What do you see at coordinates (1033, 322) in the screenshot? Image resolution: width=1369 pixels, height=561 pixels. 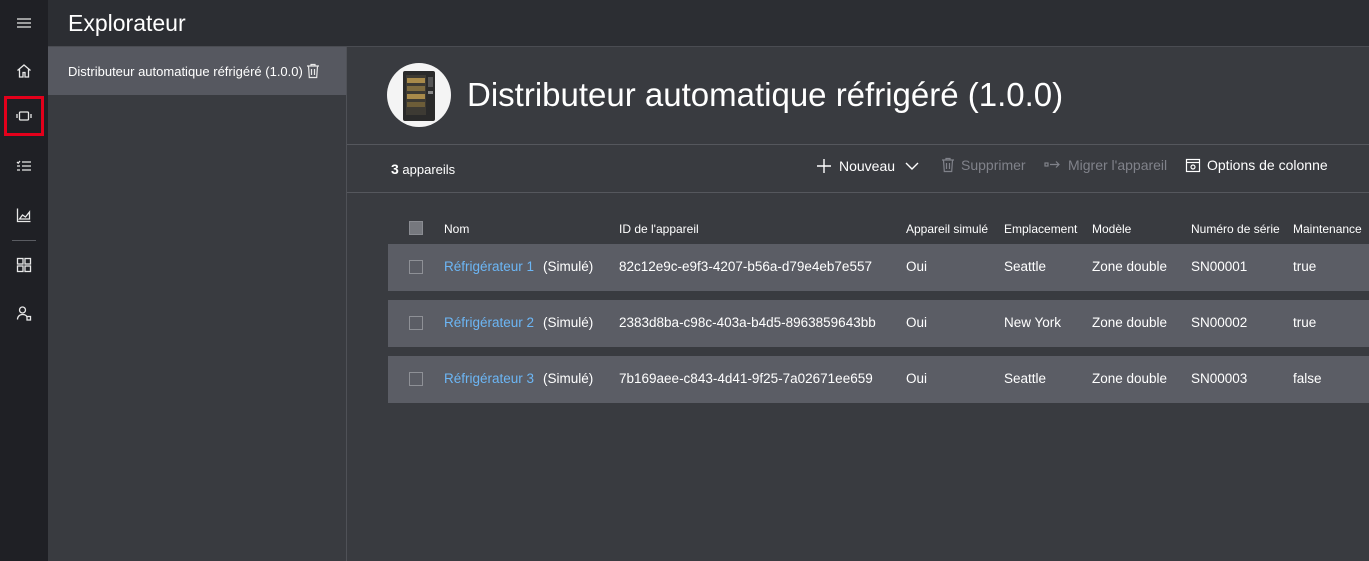 I see `location-cell: New York` at bounding box center [1033, 322].